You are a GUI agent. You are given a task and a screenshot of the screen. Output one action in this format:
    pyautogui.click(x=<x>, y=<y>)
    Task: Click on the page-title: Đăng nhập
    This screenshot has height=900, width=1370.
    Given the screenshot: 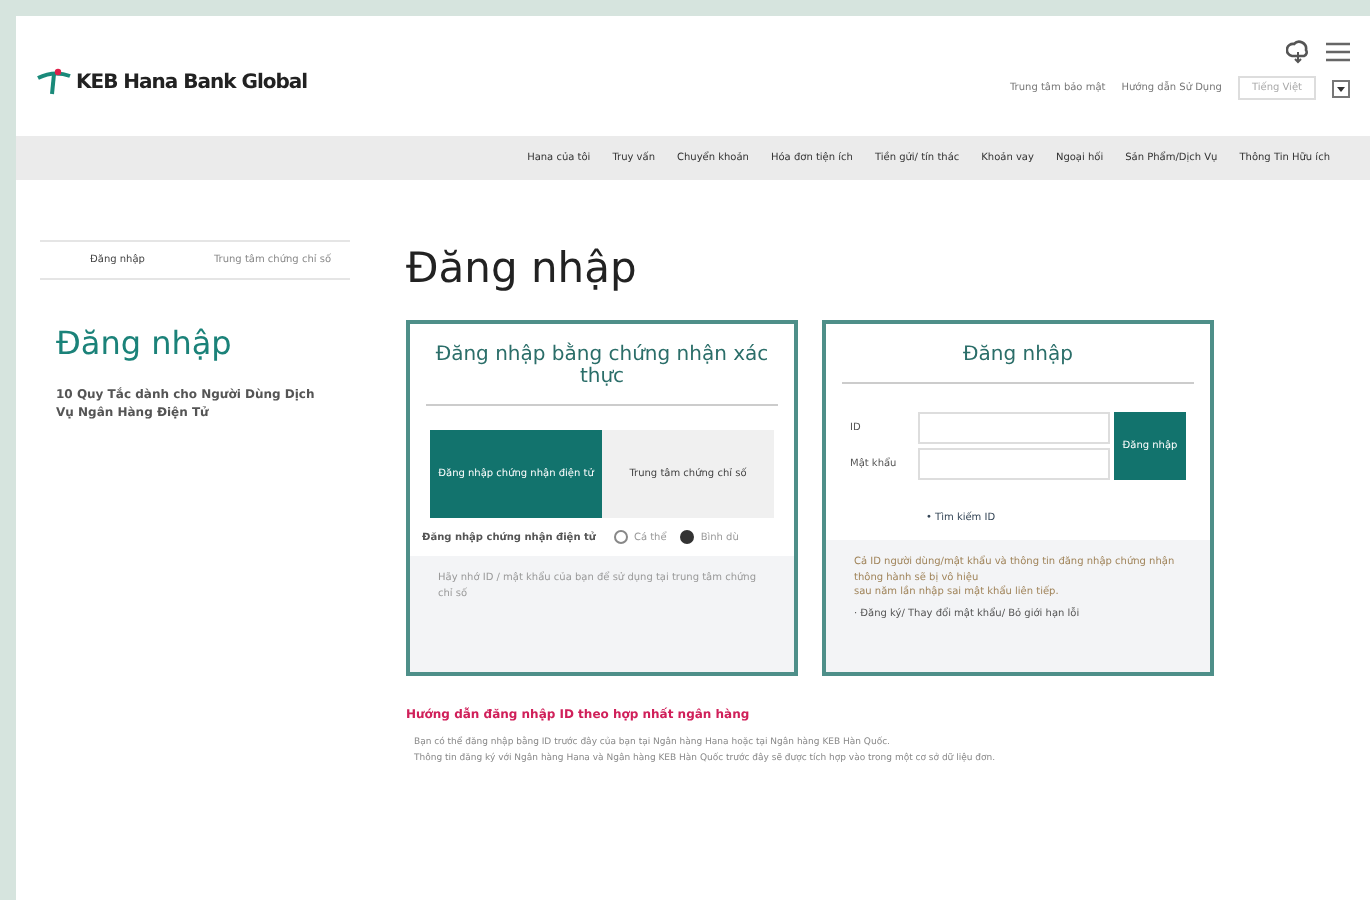 What is the action you would take?
    pyautogui.click(x=522, y=268)
    